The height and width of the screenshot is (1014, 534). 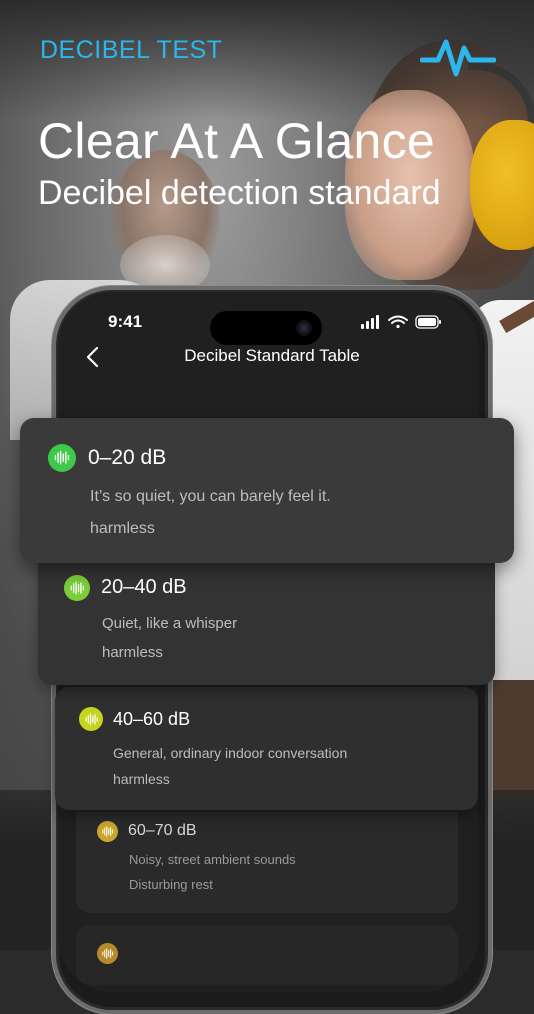 I want to click on level-card-2: 20–40 dB Quiet, like a whisper harmless, so click(x=266, y=620).